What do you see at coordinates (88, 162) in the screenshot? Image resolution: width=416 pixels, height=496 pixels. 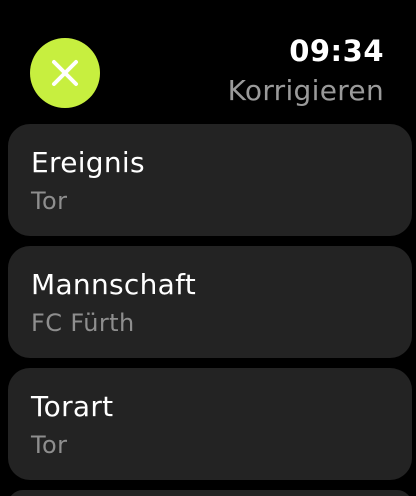 I see `list-item-label: Ereignis` at bounding box center [88, 162].